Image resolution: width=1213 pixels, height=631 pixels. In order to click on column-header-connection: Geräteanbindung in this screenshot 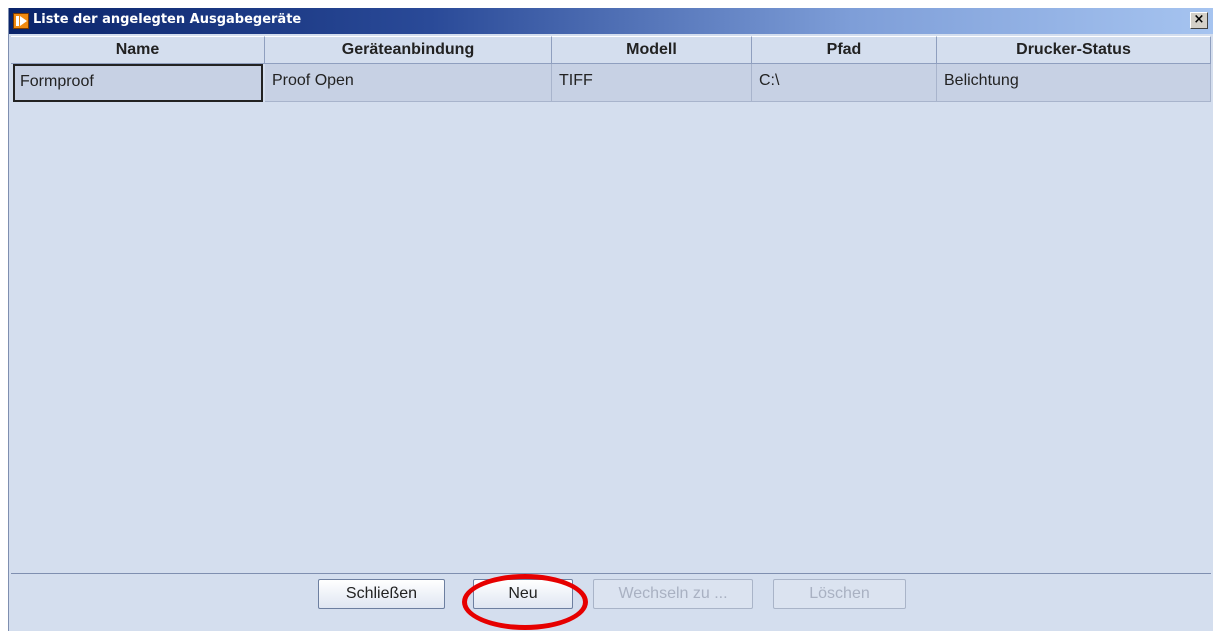, I will do `click(408, 50)`.